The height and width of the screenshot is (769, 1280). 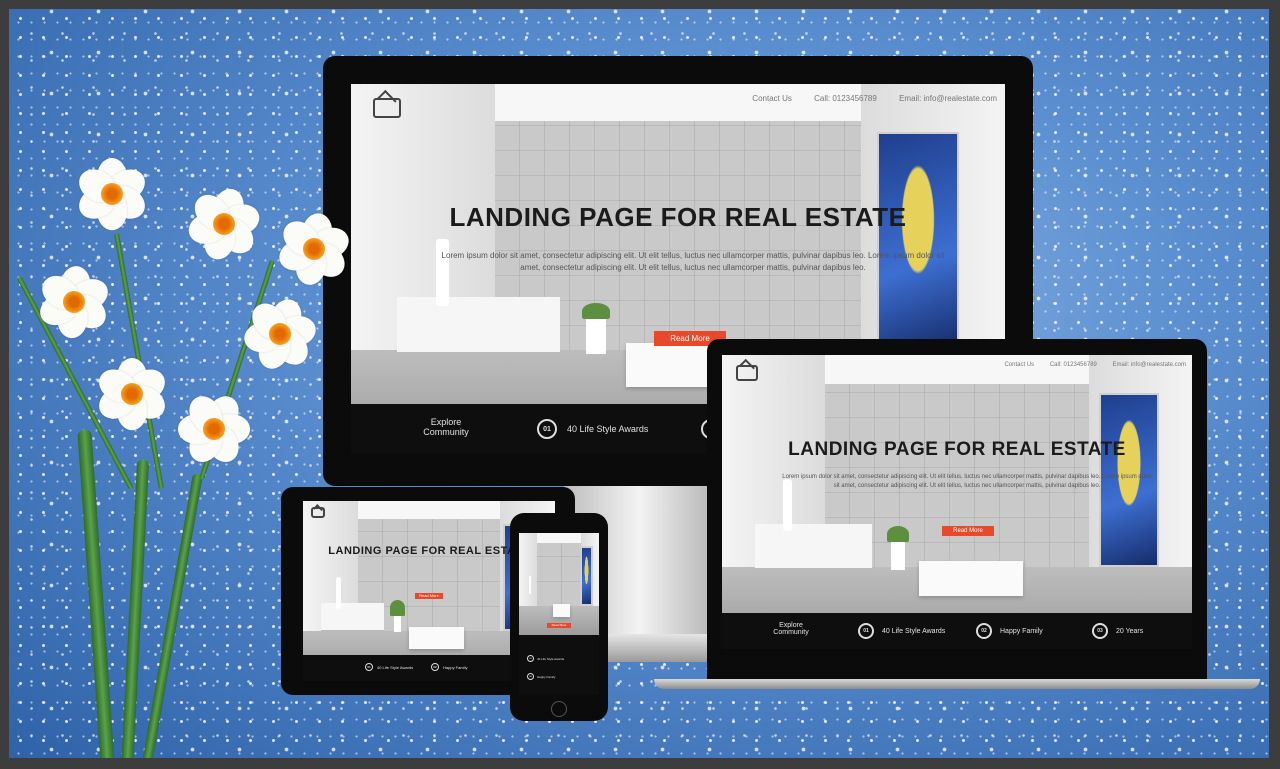 I want to click on laptop-base, so click(x=957, y=684).